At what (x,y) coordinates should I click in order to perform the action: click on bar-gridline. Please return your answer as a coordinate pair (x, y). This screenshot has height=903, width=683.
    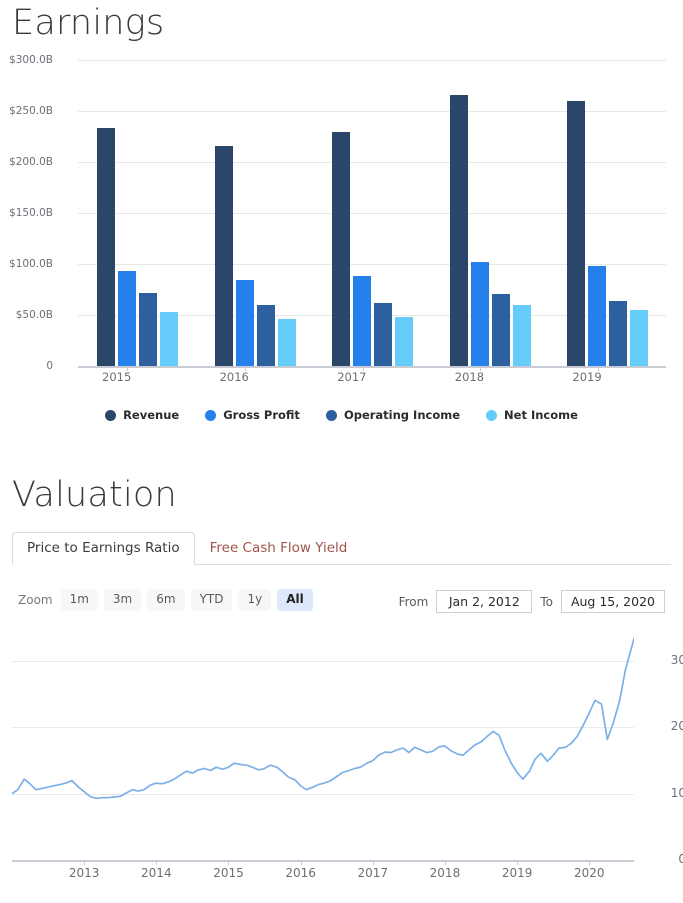
    Looking at the image, I should click on (372, 367).